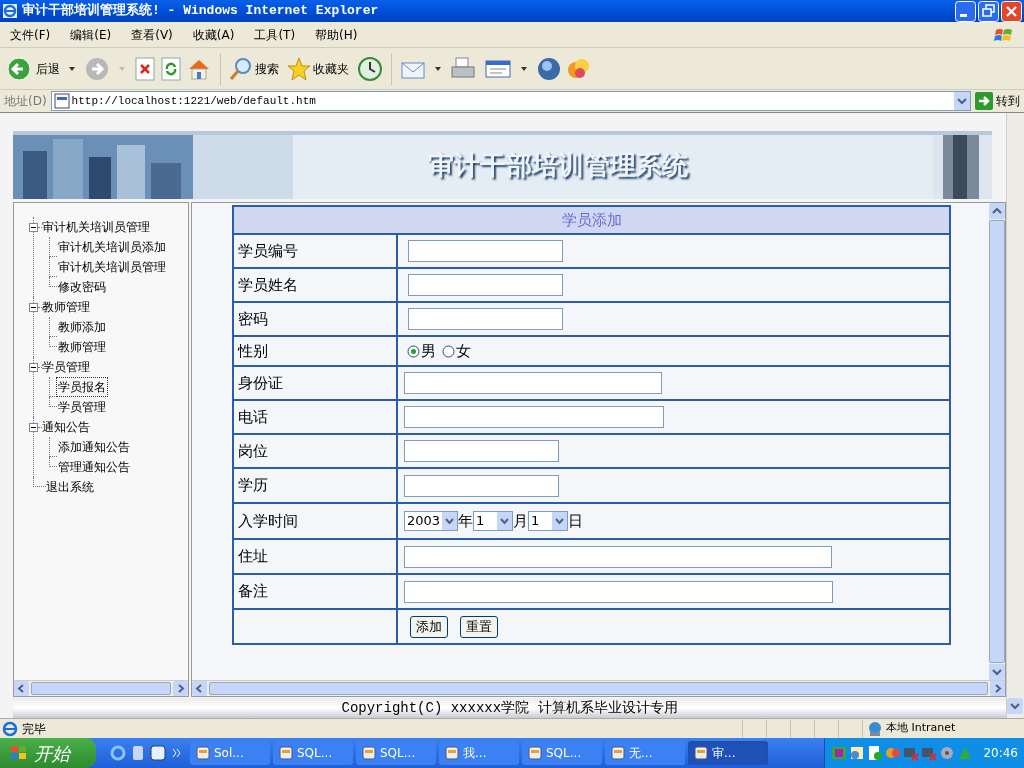 This screenshot has height=768, width=1024. I want to click on radio-option: 男, so click(421, 351).